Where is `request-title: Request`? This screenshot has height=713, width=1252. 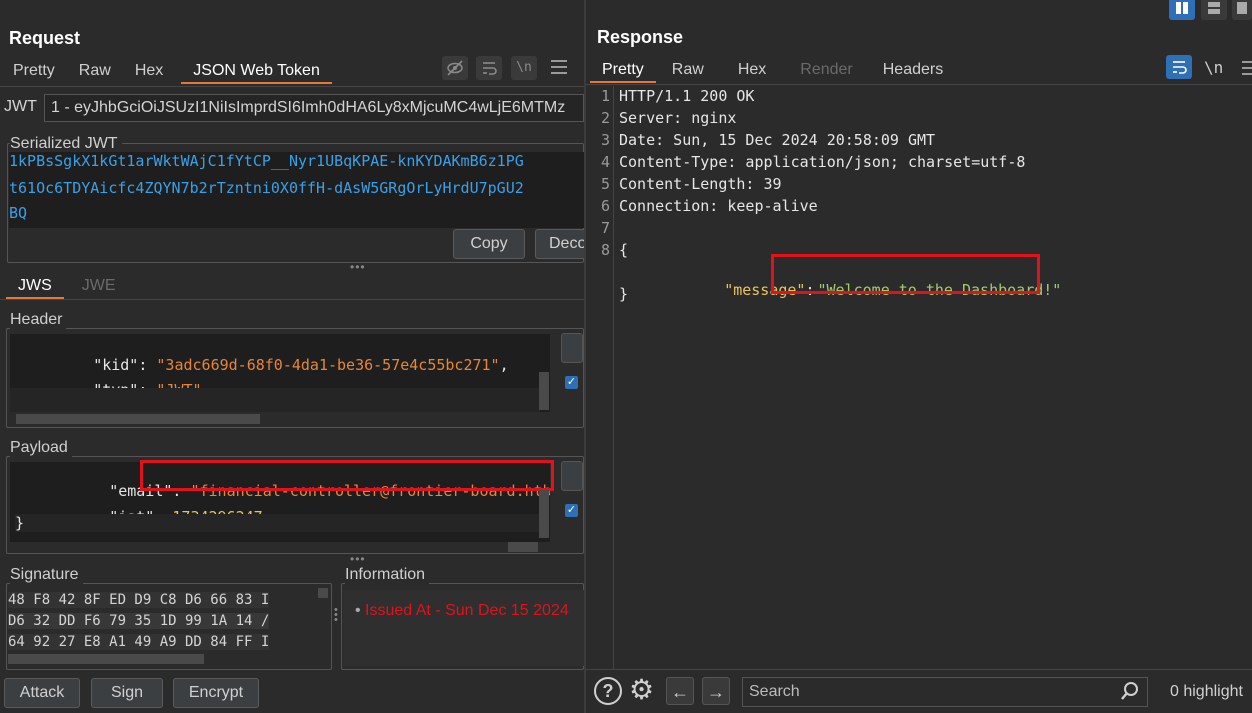
request-title: Request is located at coordinates (45, 38).